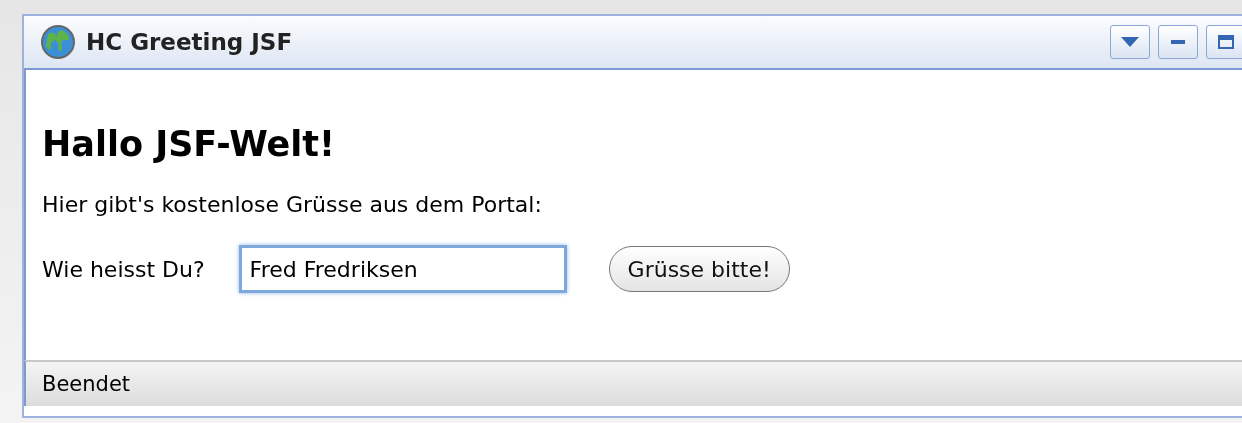 The height and width of the screenshot is (423, 1242). Describe the element at coordinates (402, 269) in the screenshot. I see `name-field: Fred Fredriksen` at that location.